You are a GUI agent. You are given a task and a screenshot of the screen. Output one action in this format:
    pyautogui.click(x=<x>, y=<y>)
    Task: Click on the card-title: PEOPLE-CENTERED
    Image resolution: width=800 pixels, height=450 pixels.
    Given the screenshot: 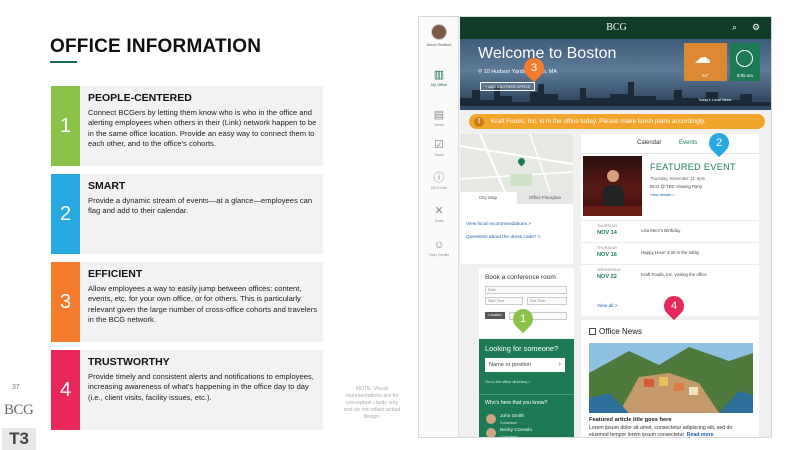 What is the action you would take?
    pyautogui.click(x=140, y=98)
    